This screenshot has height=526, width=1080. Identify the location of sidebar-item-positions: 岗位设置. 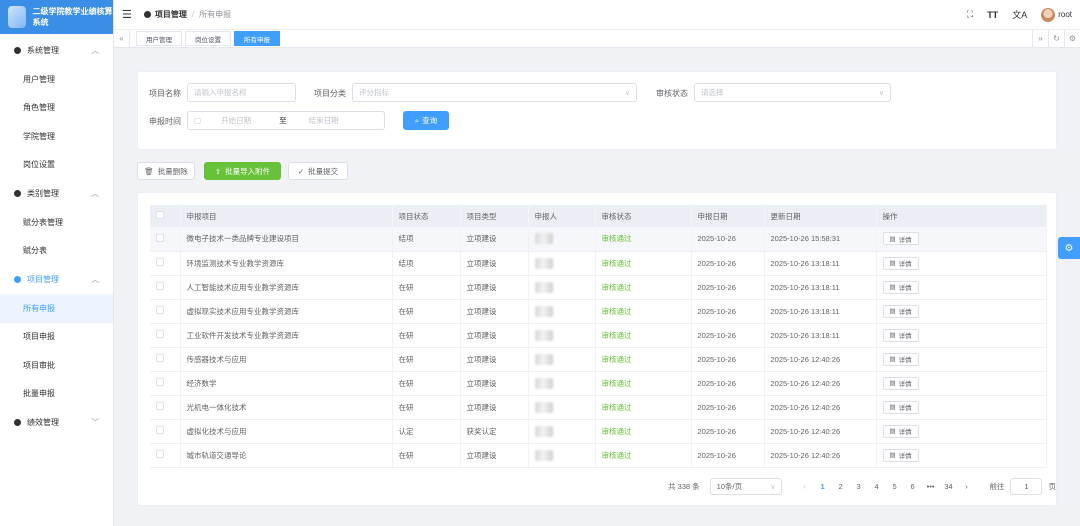
(56, 165).